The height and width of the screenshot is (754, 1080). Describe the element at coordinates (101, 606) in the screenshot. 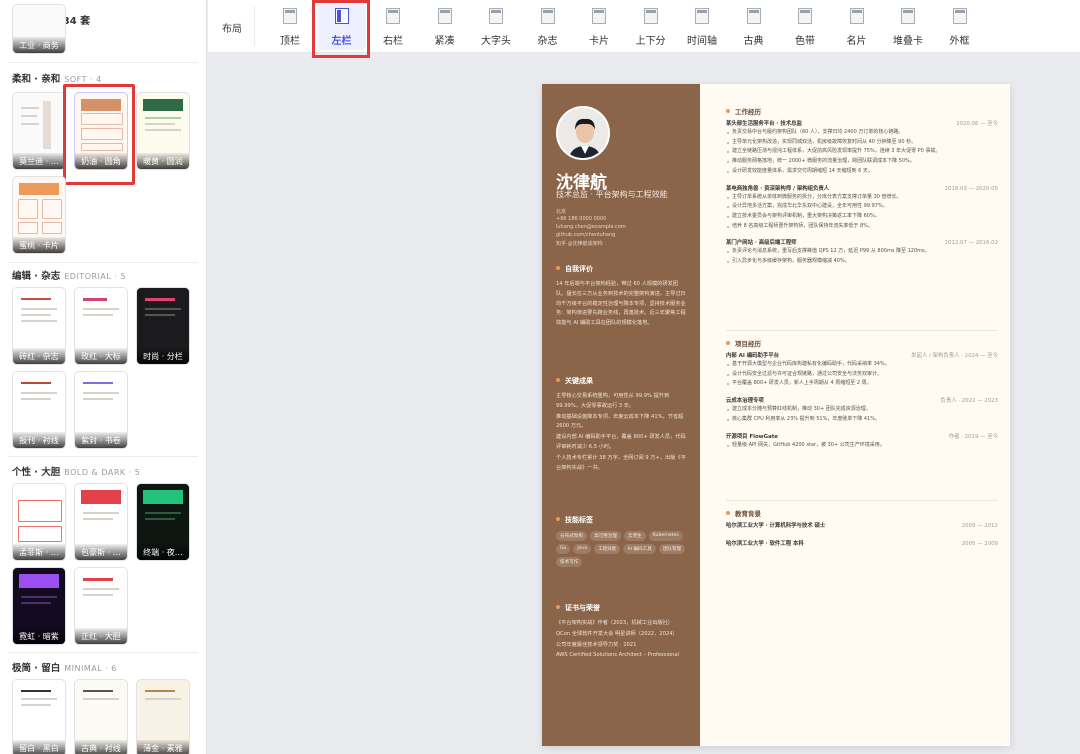

I see `preset-card-pure-red: 正红 · 大胆` at that location.